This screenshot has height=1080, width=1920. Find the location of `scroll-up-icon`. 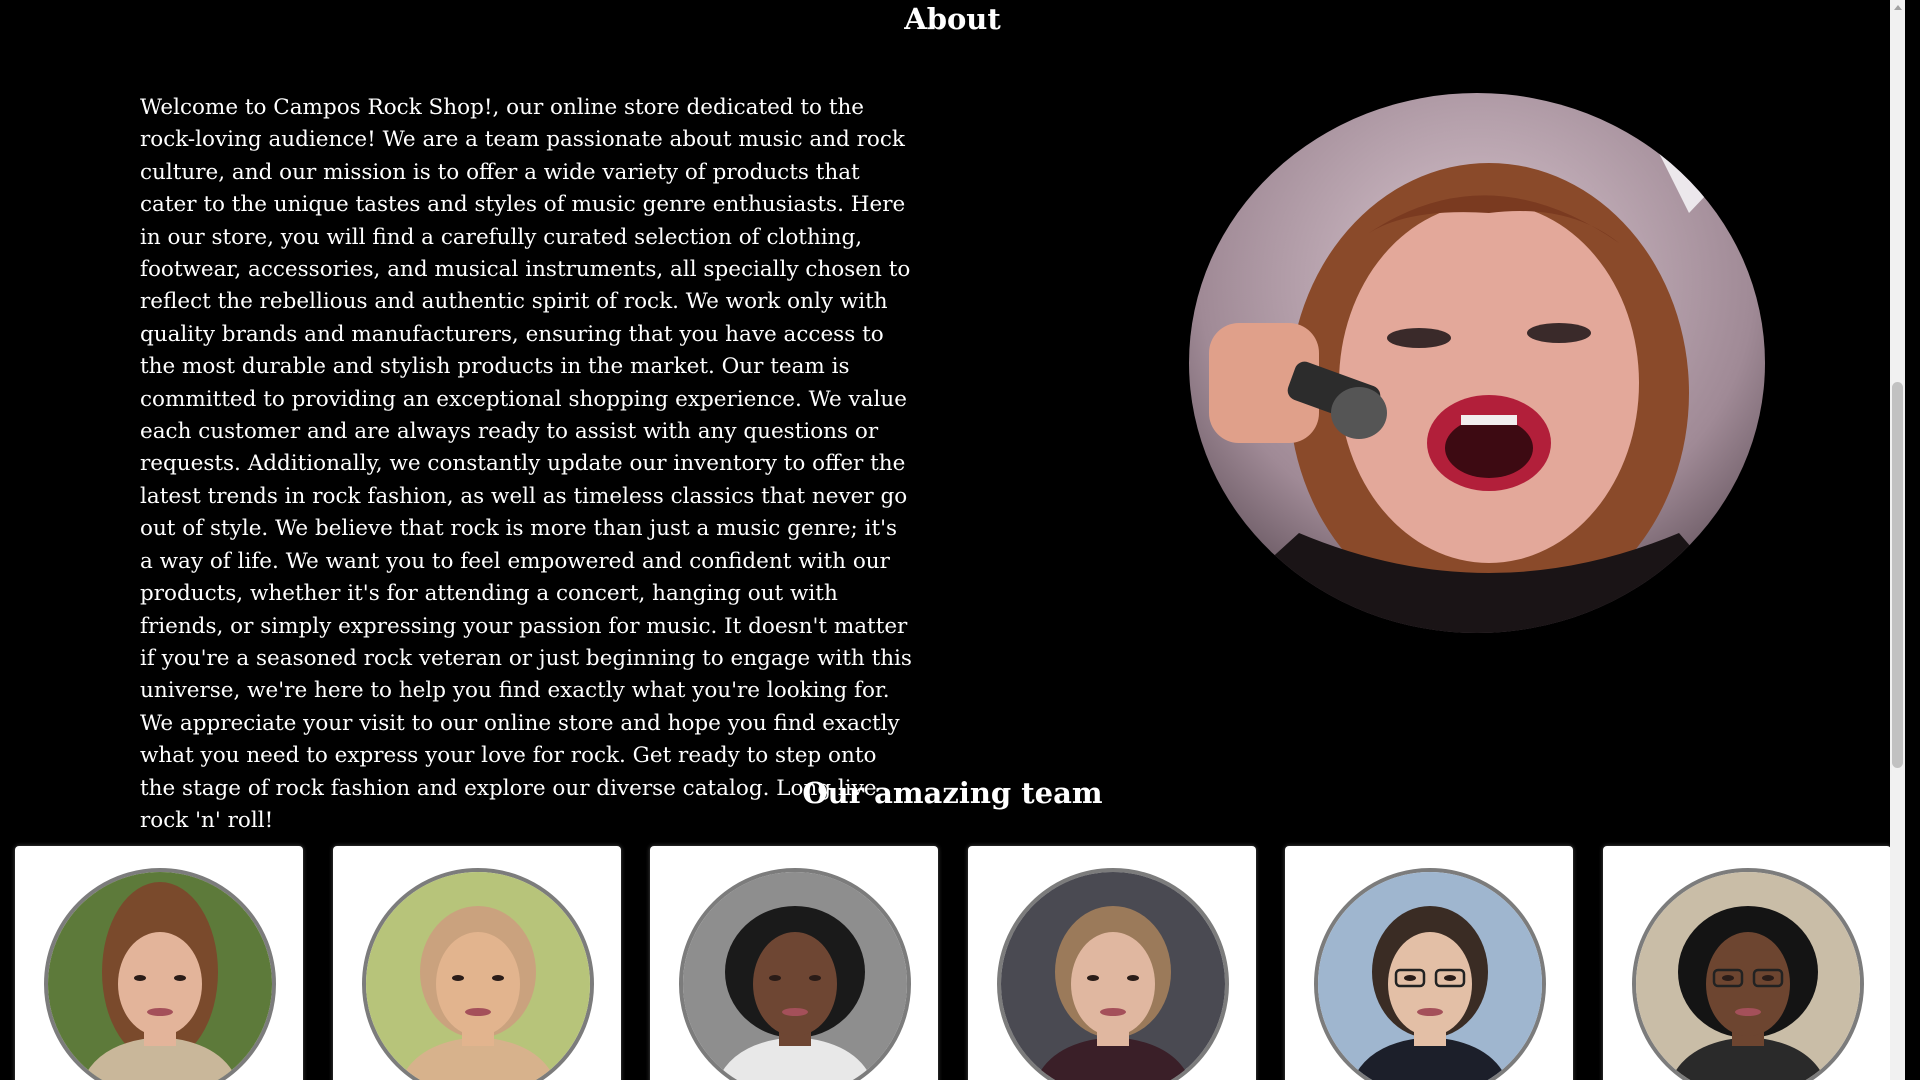

scroll-up-icon is located at coordinates (1897, 7).